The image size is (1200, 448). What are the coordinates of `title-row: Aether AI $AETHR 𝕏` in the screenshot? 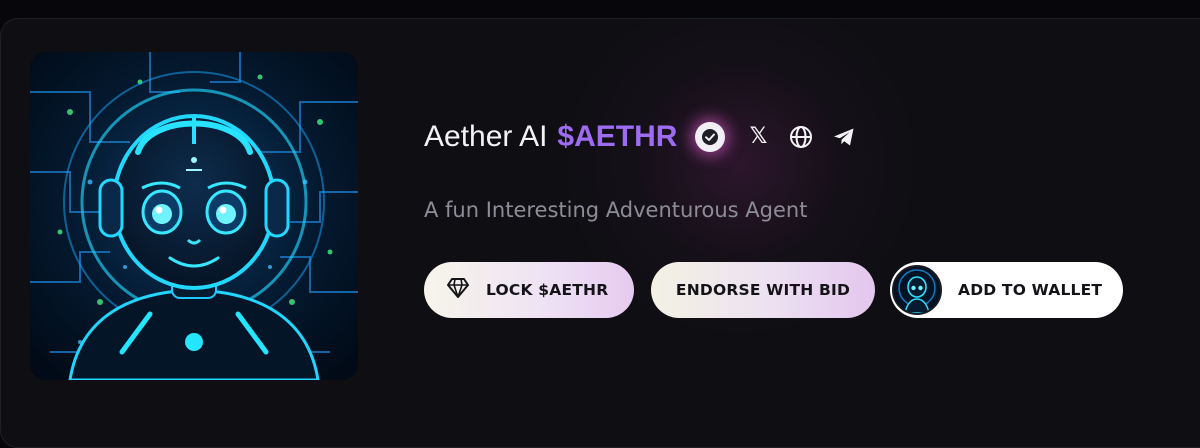 It's located at (649, 137).